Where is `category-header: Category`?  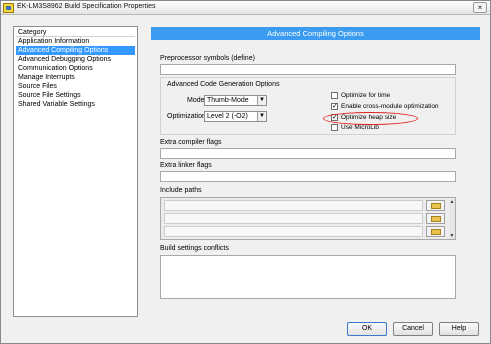 category-header: Category is located at coordinates (75, 32).